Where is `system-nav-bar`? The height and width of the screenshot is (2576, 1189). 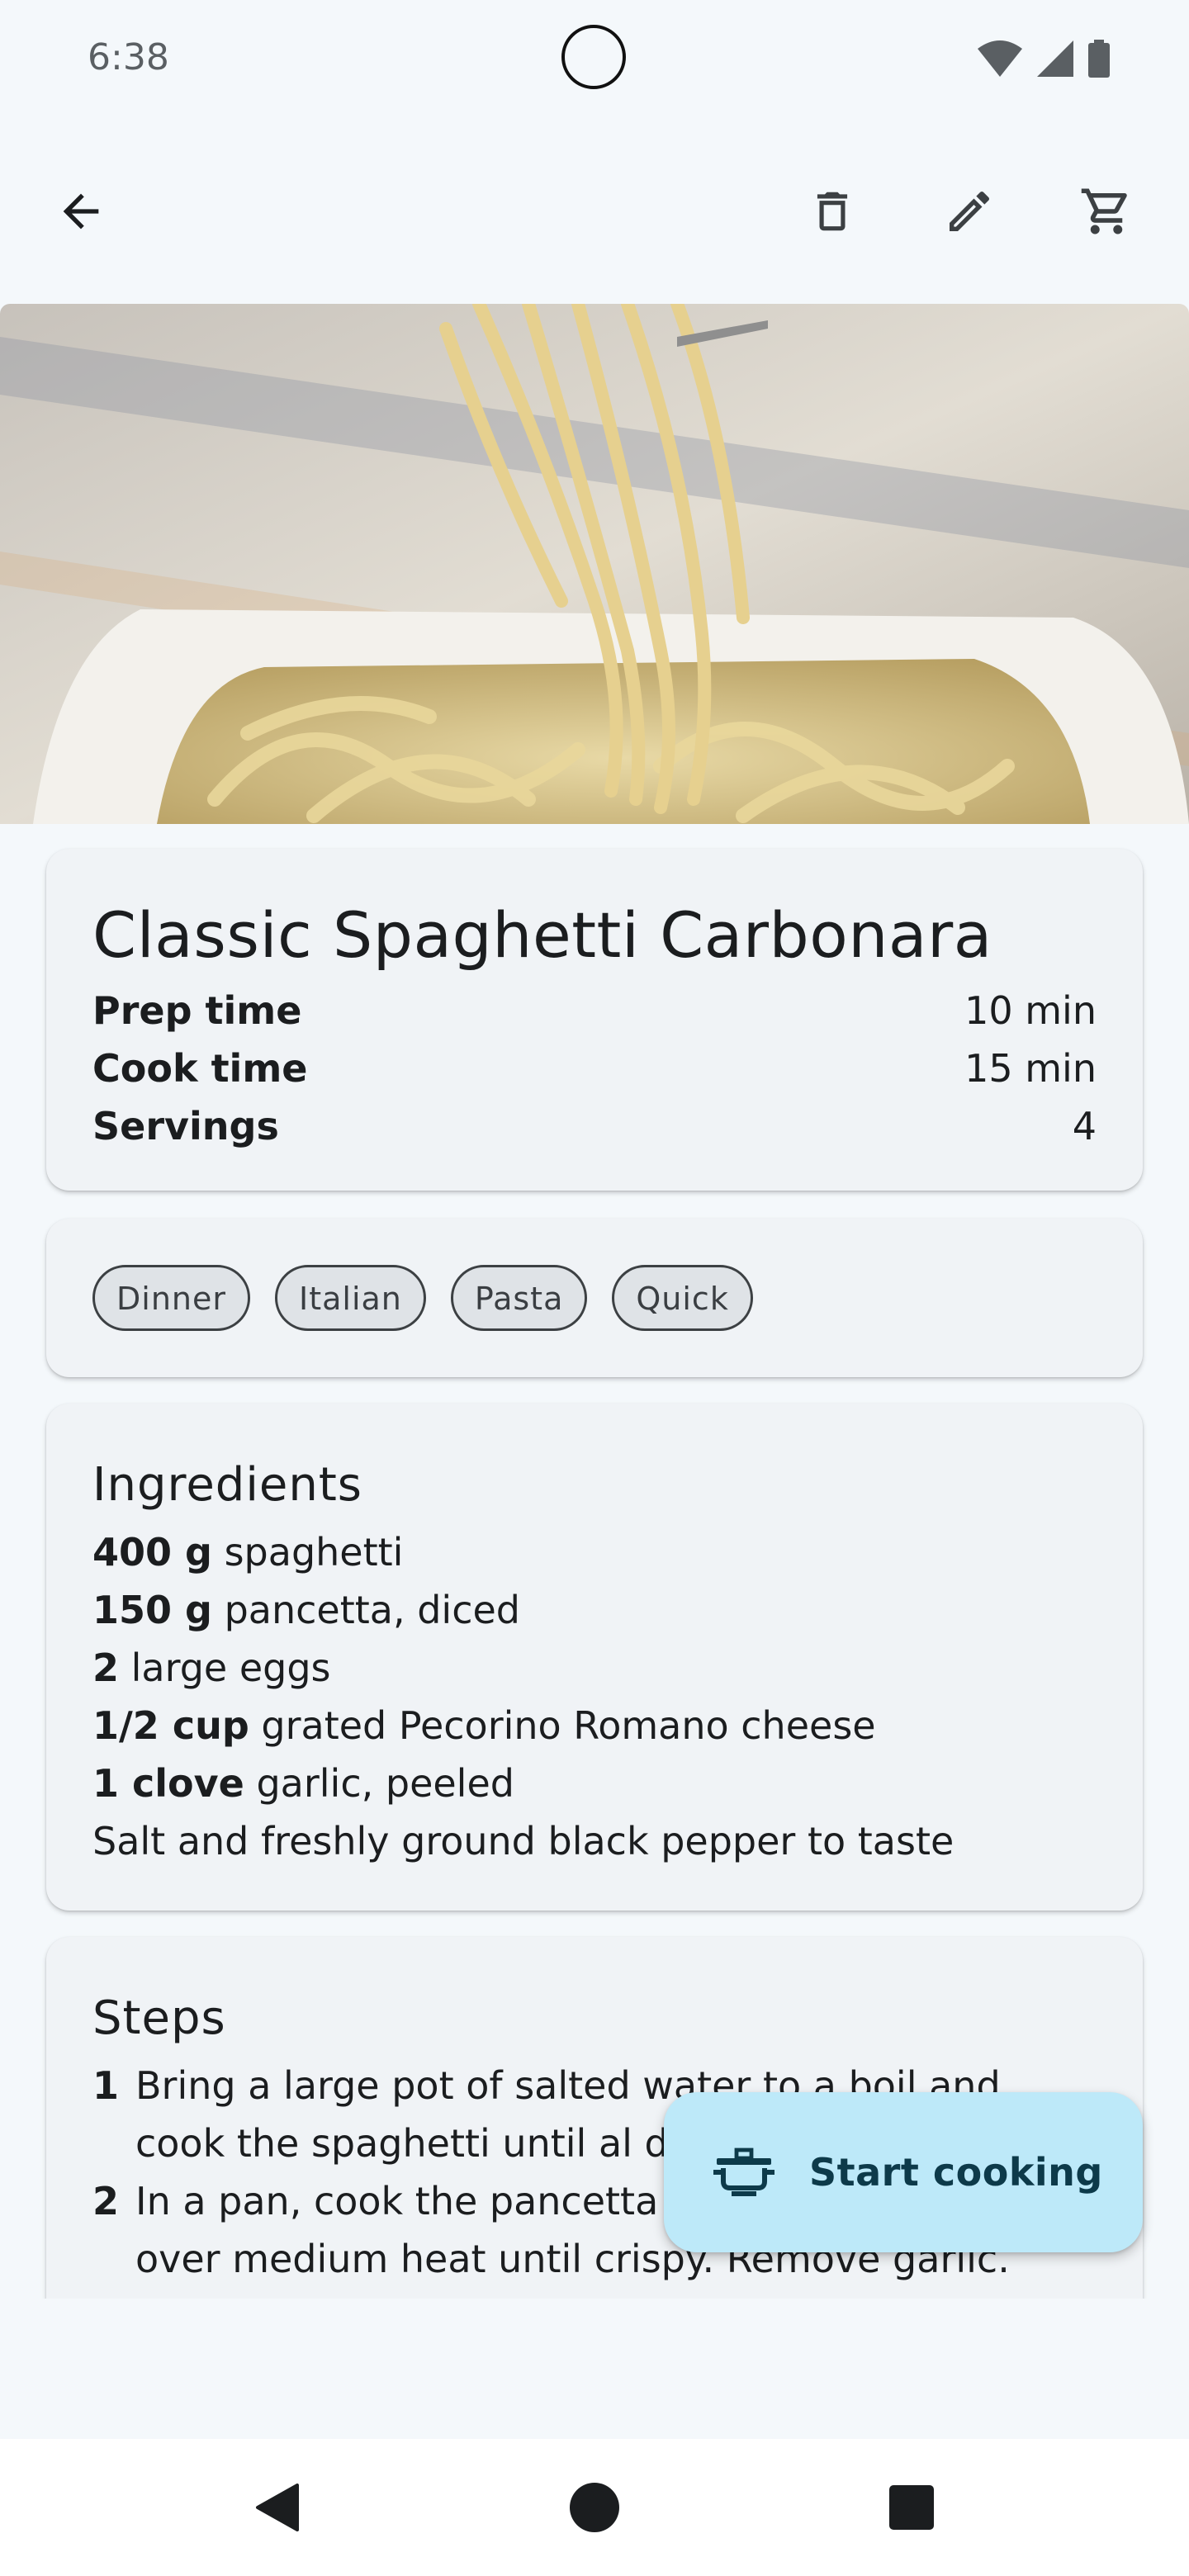
system-nav-bar is located at coordinates (594, 2507).